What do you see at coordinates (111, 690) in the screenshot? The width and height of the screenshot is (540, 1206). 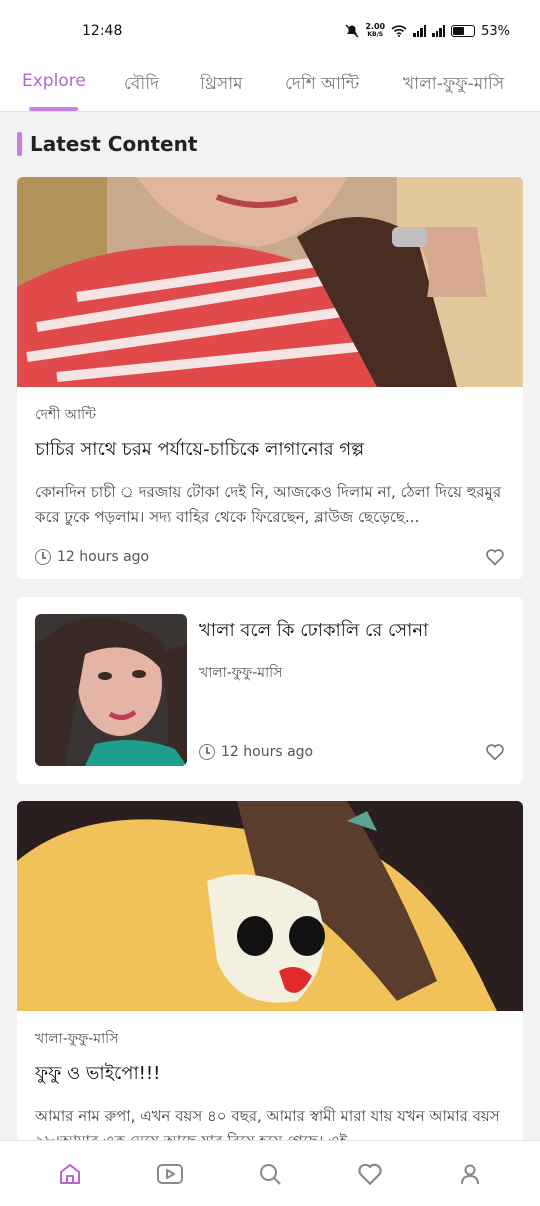 I see `post-thumbnail` at bounding box center [111, 690].